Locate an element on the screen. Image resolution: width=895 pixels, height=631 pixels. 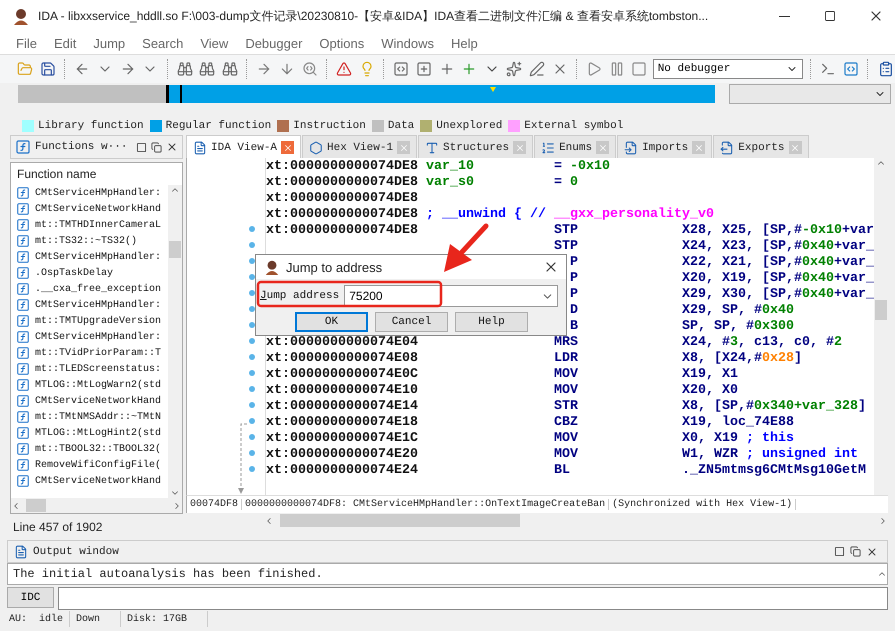
function-item: mt::TLEDScreenstatus: is located at coordinates (92, 369).